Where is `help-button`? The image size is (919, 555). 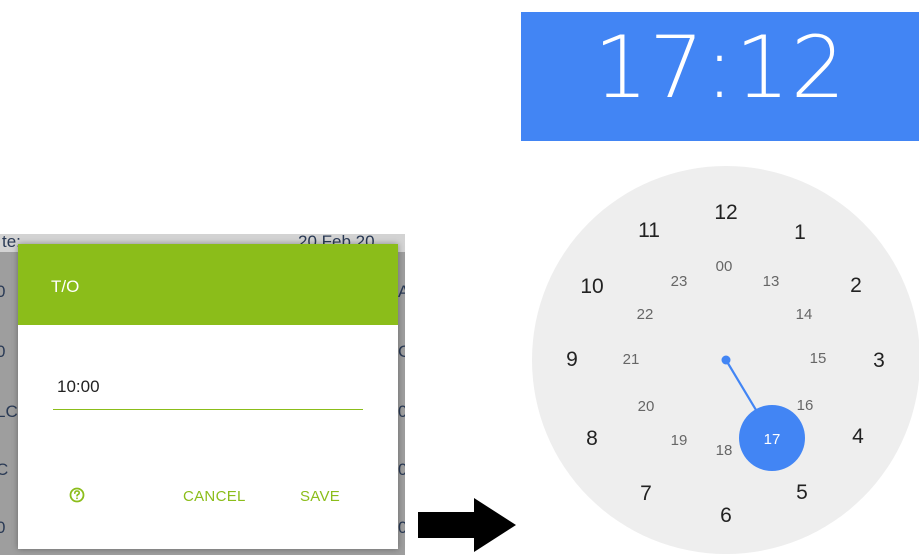 help-button is located at coordinates (77, 495).